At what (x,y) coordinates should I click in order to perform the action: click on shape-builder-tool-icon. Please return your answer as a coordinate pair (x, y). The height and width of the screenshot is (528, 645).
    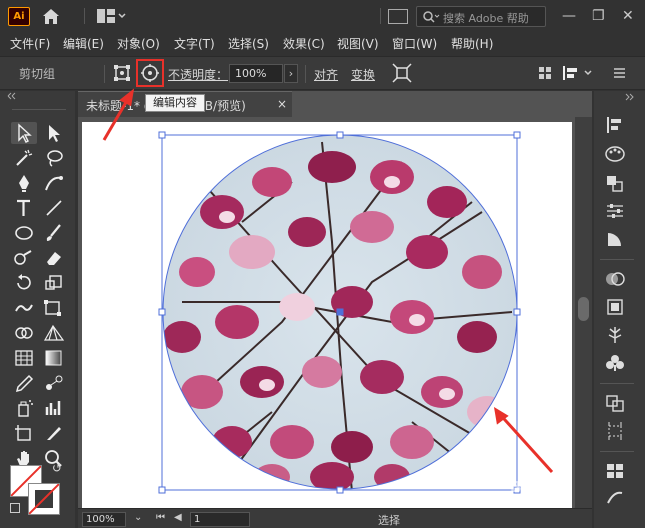
    Looking at the image, I should click on (24, 333).